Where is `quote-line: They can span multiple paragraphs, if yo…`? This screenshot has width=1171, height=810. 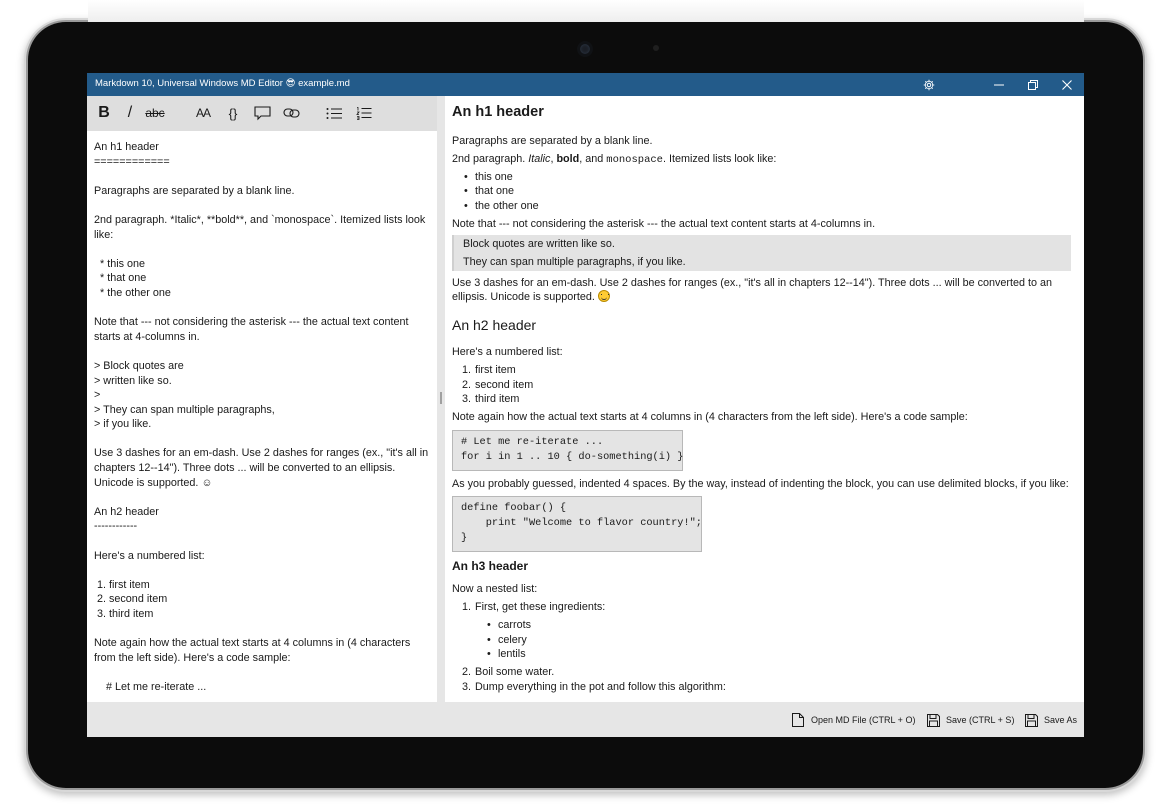 quote-line: They can span multiple paragraphs, if yo… is located at coordinates (574, 262).